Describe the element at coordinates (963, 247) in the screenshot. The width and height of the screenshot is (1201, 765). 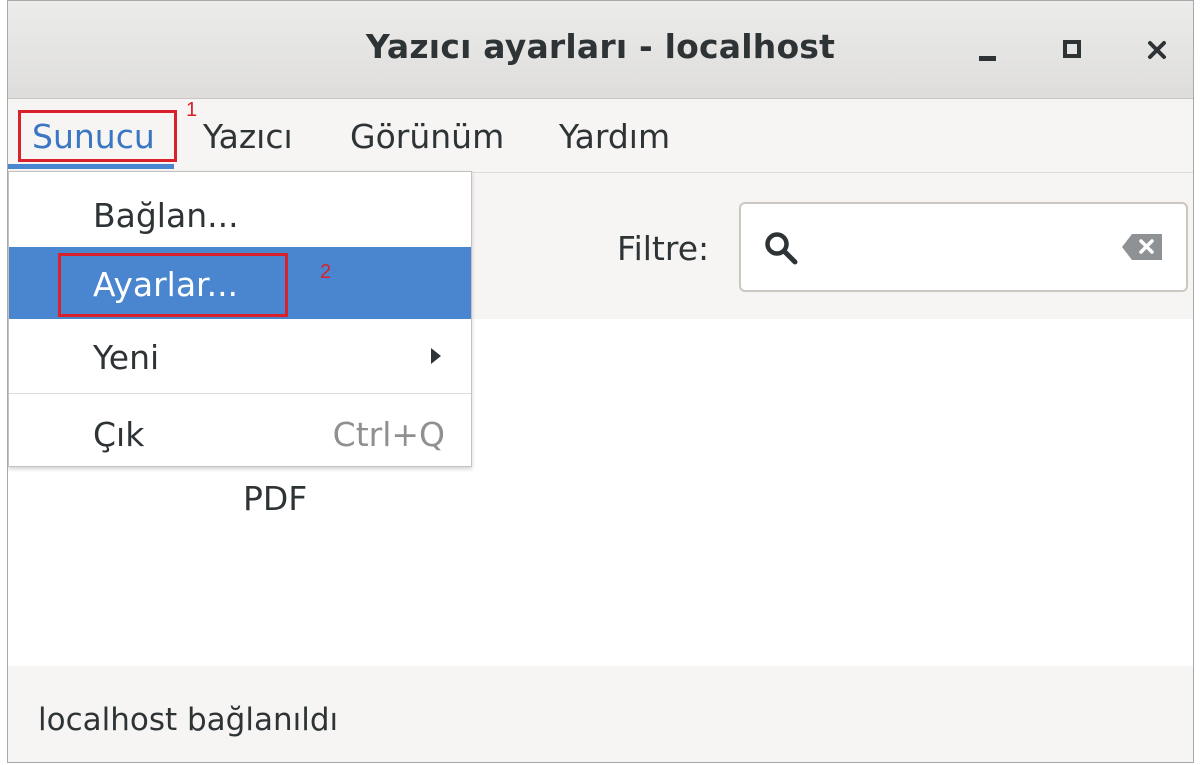
I see `filter-search-input` at that location.